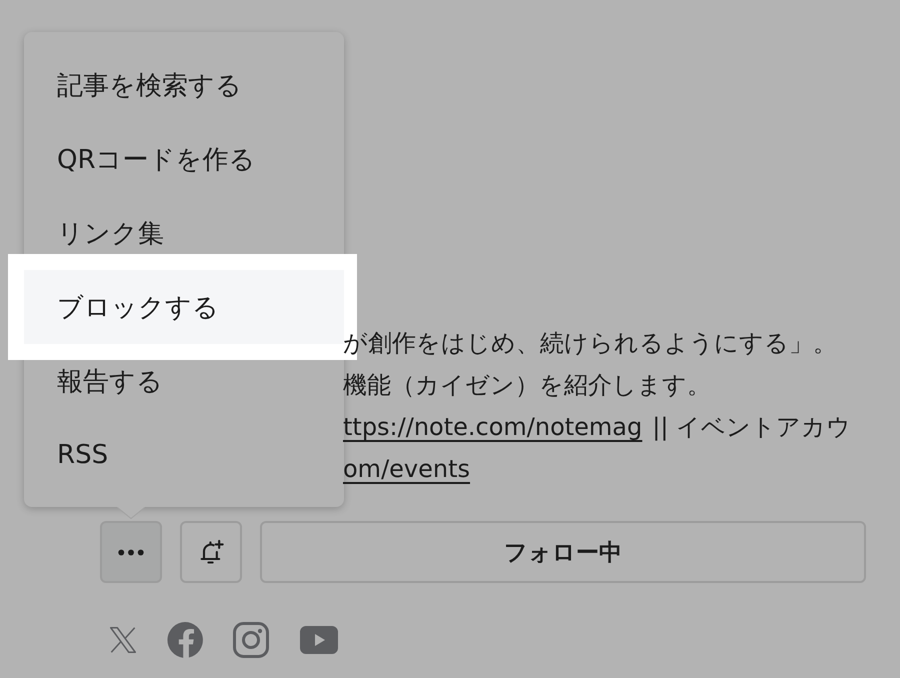 This screenshot has height=678, width=900. What do you see at coordinates (251, 640) in the screenshot?
I see `instagram-icon` at bounding box center [251, 640].